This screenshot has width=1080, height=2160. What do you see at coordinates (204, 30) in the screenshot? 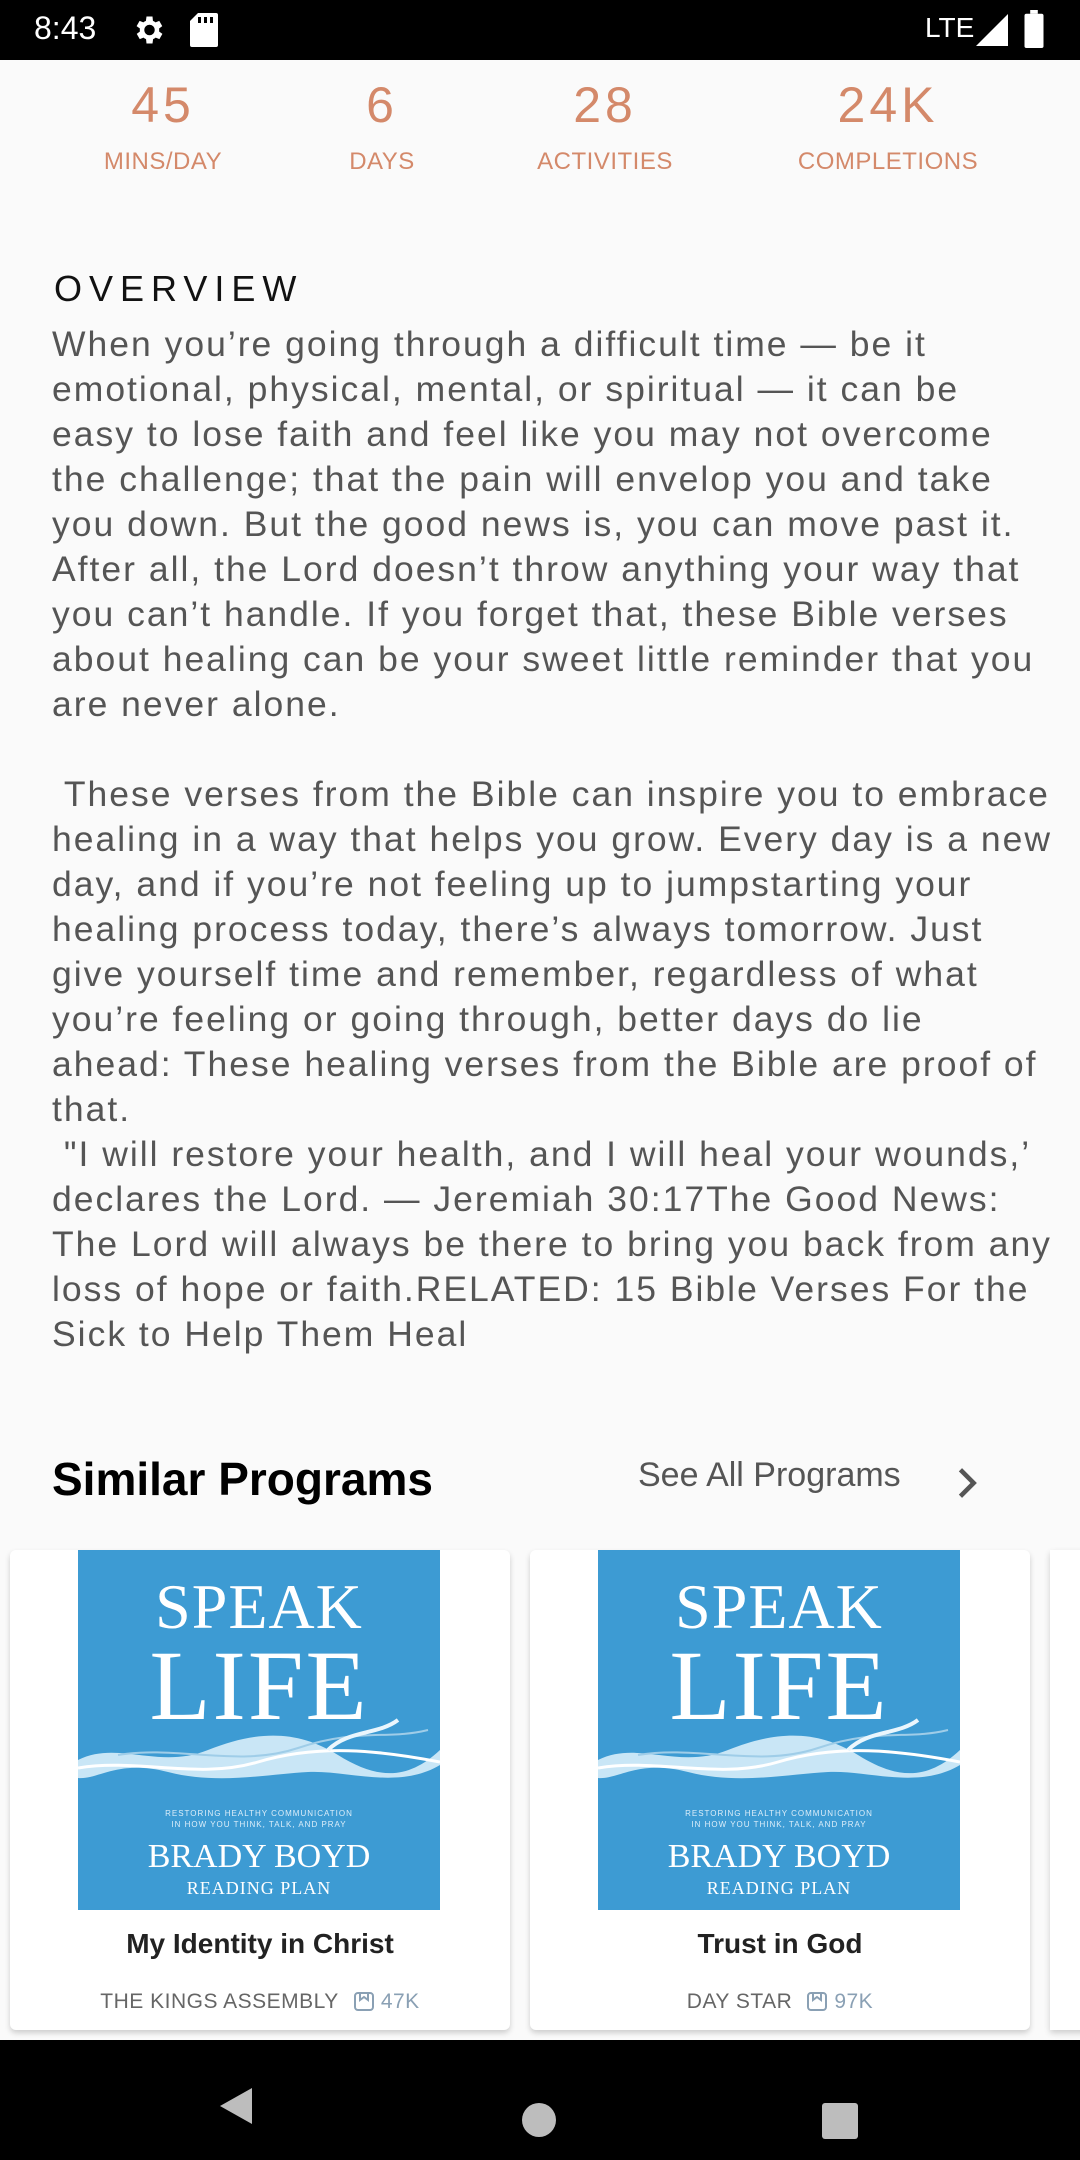
I see `sd-card-icon` at bounding box center [204, 30].